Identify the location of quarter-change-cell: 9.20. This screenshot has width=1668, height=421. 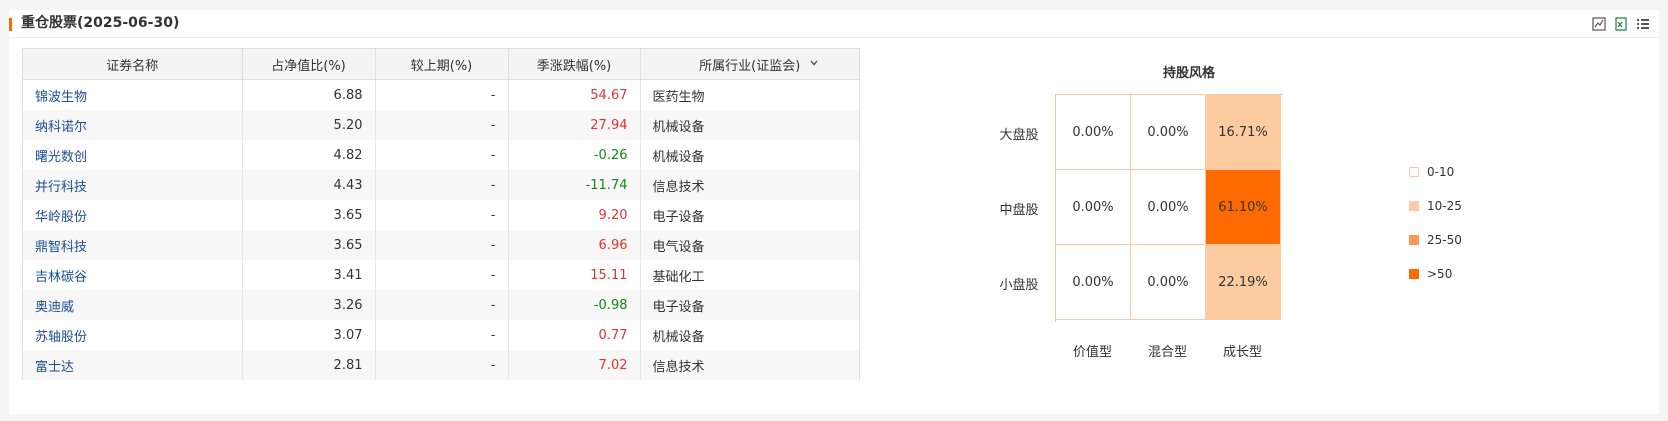
(574, 215).